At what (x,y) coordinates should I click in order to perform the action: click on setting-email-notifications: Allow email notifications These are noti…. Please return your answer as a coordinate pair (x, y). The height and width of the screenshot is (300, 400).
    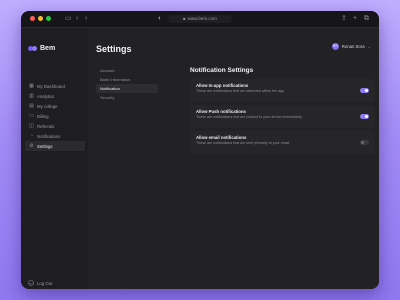
    Looking at the image, I should click on (282, 142).